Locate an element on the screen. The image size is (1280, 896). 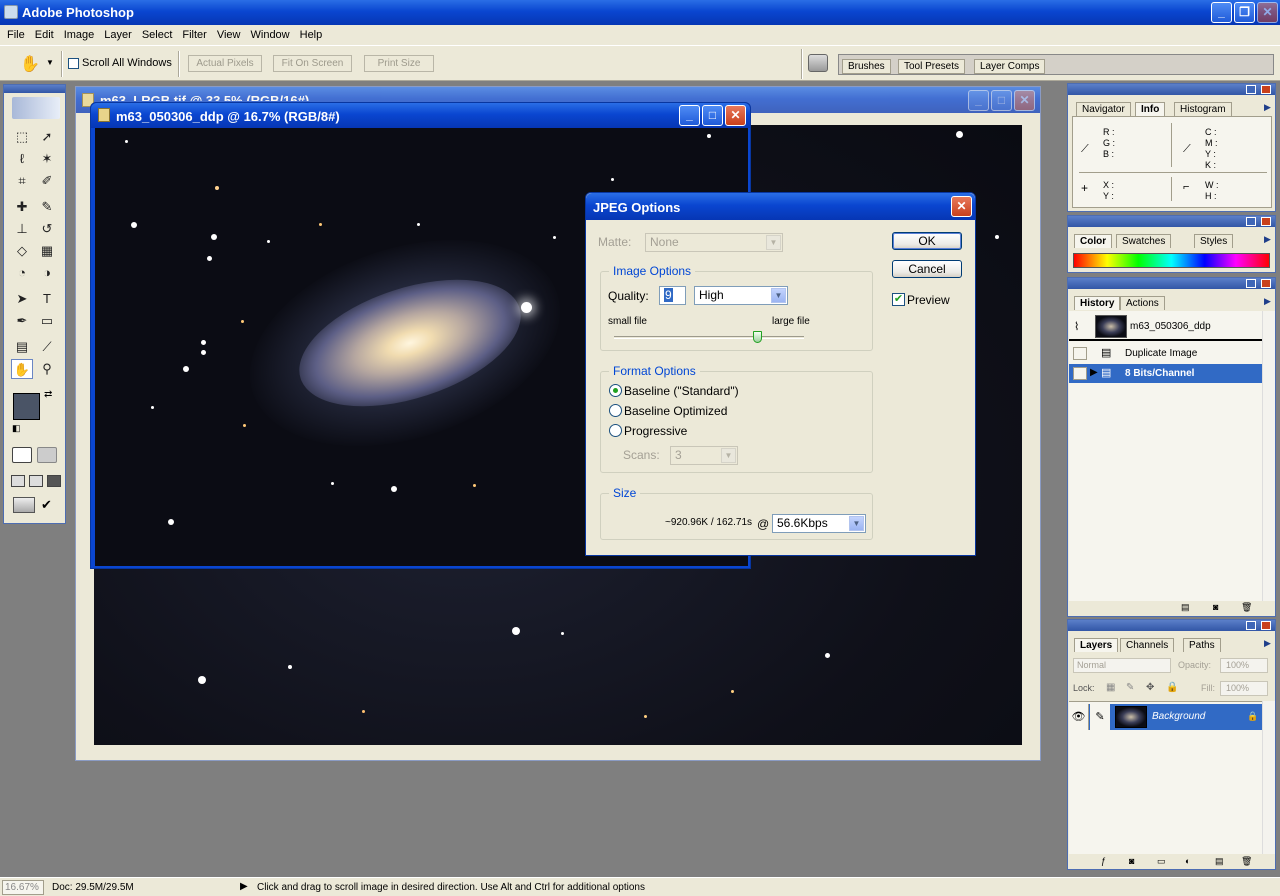
well-tab-tool-presets: Tool Presets is located at coordinates (932, 66).